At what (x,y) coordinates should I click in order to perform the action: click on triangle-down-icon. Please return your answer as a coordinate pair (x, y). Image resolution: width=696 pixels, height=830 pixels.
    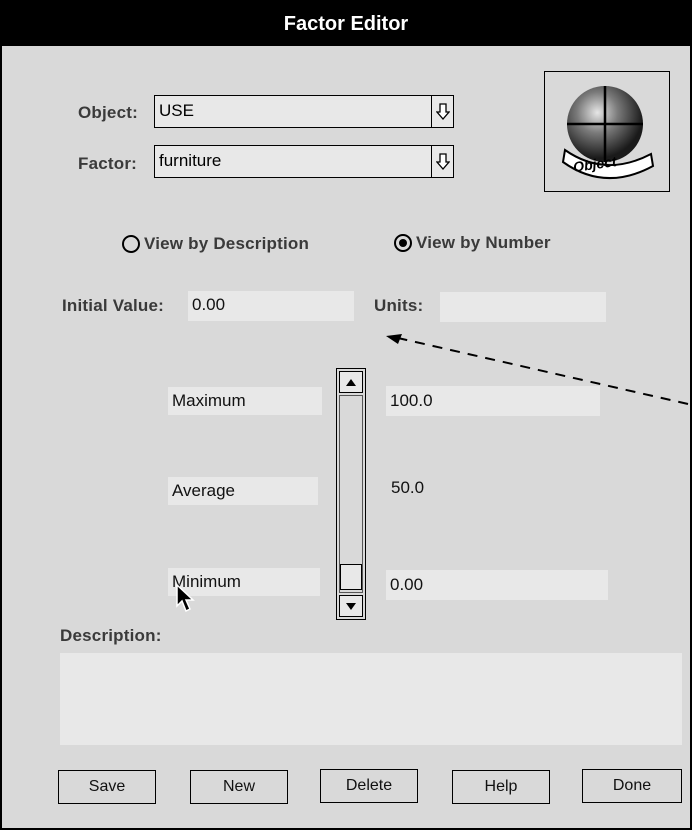
    Looking at the image, I should click on (351, 606).